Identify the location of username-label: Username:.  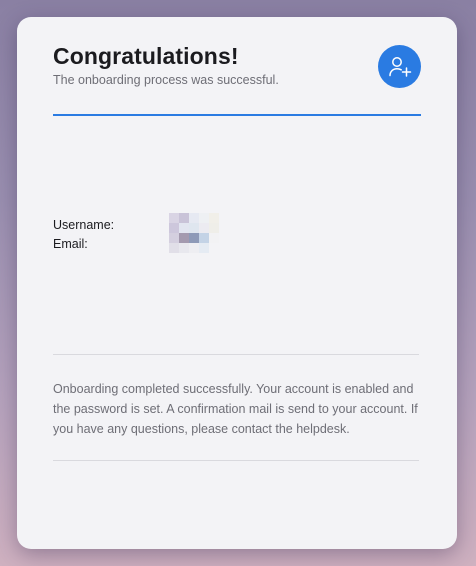
(84, 224).